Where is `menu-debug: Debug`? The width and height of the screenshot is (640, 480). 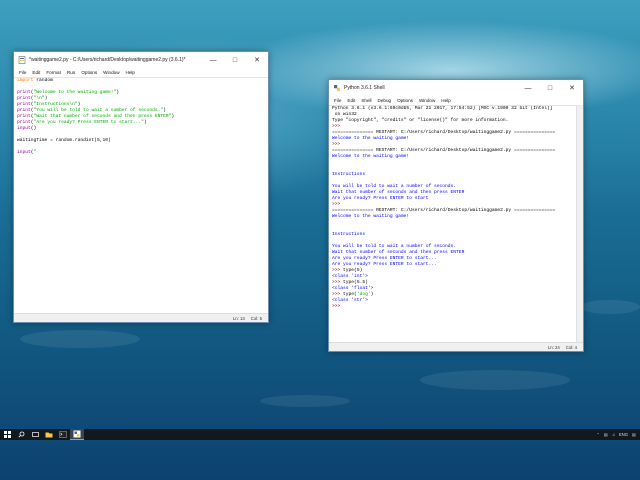
menu-debug: Debug is located at coordinates (385, 100).